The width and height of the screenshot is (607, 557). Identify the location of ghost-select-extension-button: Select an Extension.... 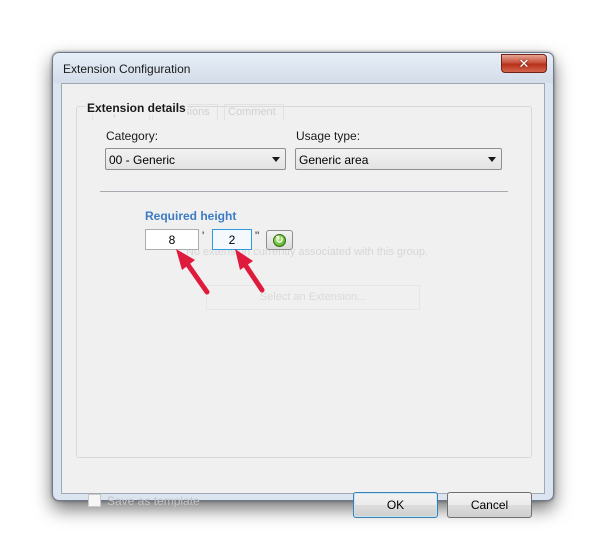
(313, 297).